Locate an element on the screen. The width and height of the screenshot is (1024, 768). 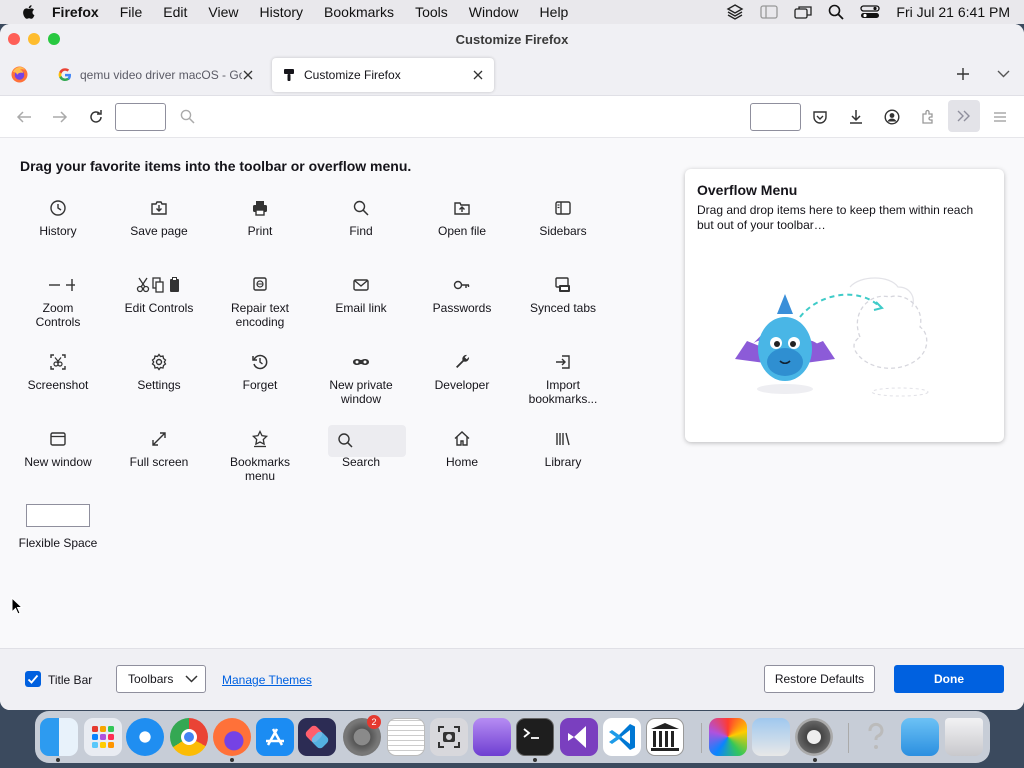
dock-textedit-icon is located at coordinates (406, 737).